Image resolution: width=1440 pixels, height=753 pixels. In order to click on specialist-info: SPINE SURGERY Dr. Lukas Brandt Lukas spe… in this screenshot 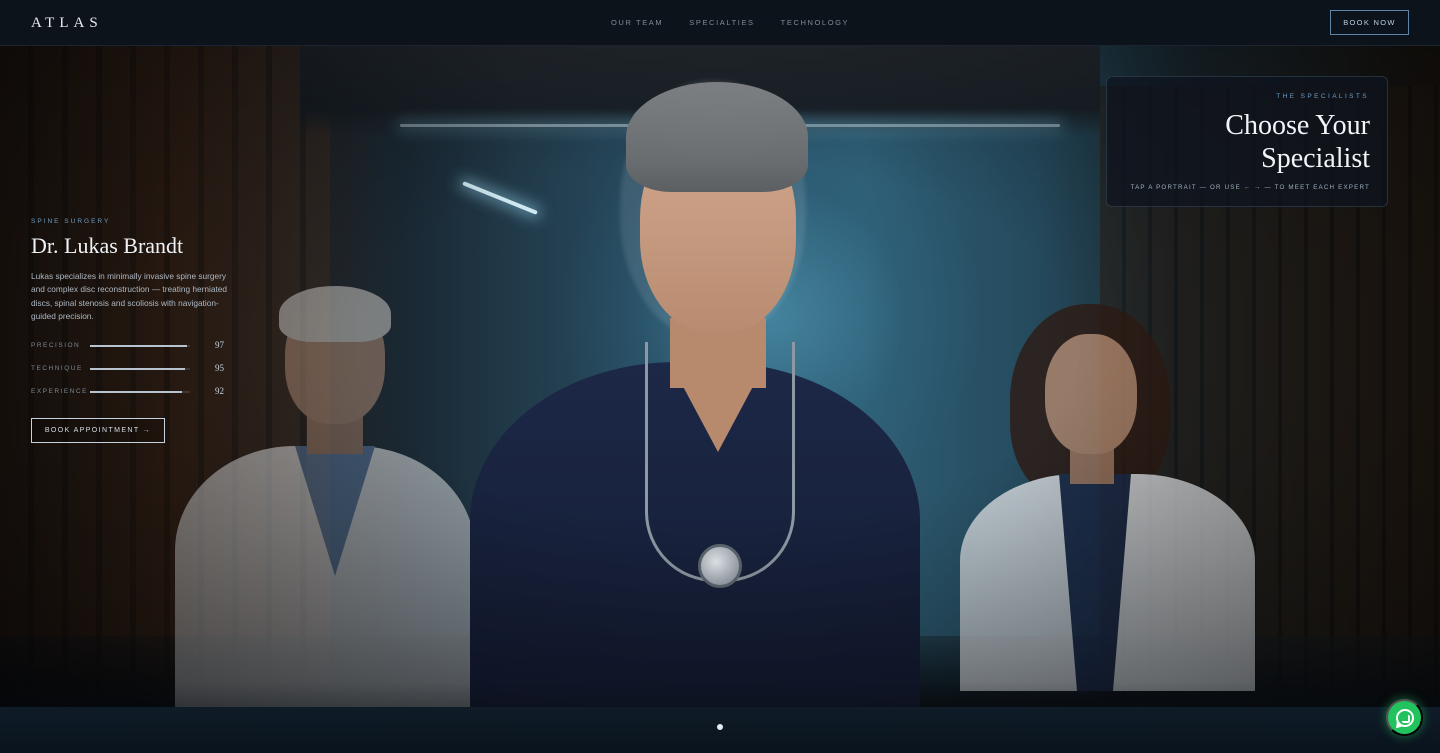, I will do `click(131, 314)`.